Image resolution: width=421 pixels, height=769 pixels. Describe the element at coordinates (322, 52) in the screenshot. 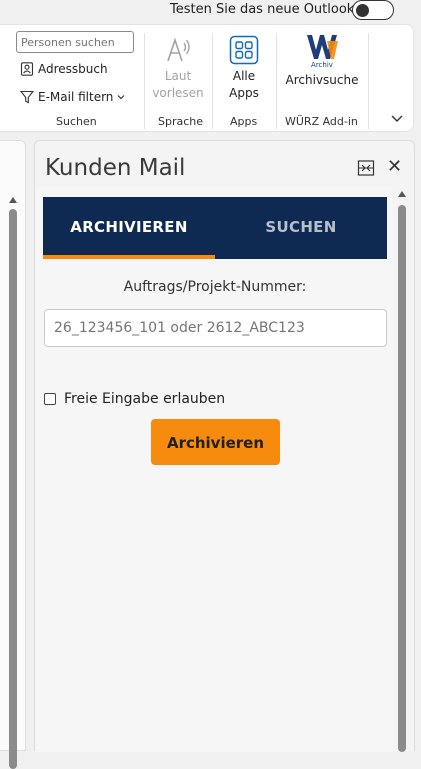

I see `wurz-archiv-logo: Archiv` at that location.